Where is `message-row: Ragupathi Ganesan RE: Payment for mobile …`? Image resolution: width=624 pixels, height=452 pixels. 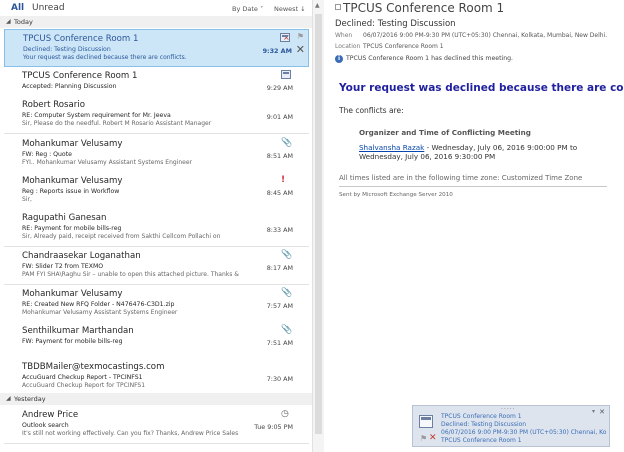
message-row: Ragupathi Ganesan RE: Payment for mobile … is located at coordinates (156, 228).